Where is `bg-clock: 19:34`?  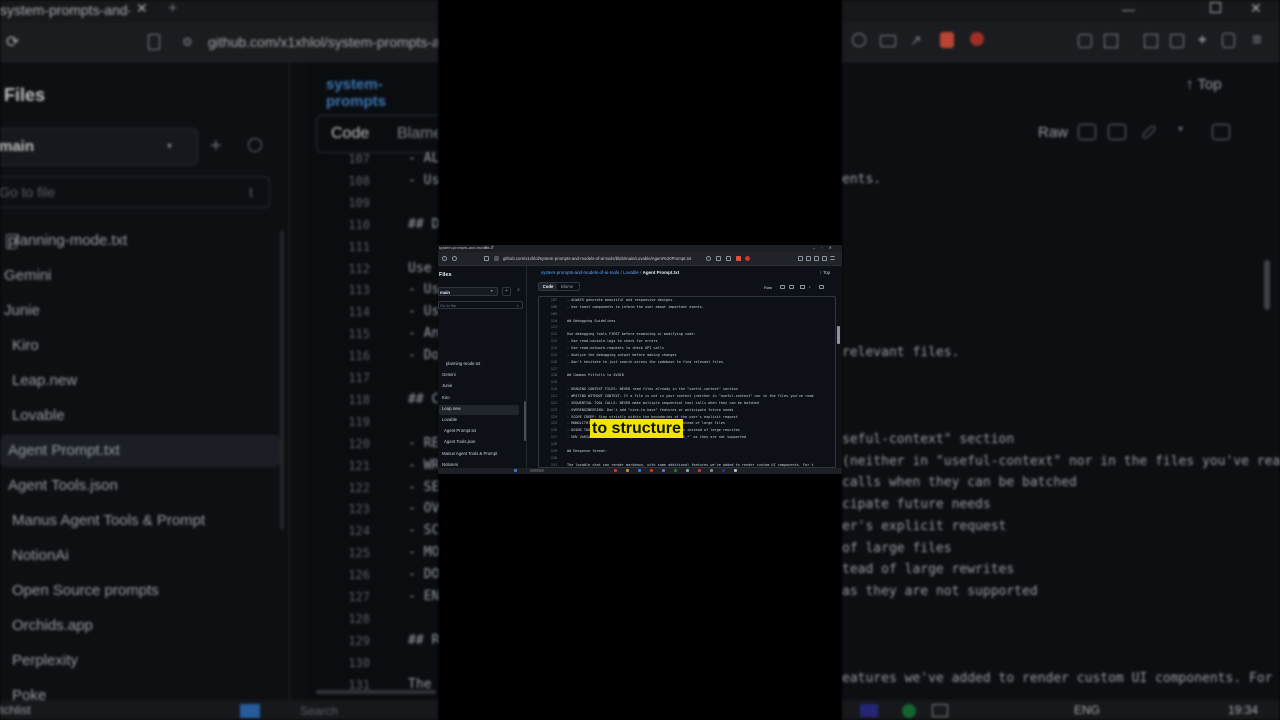
bg-clock: 19:34 is located at coordinates (1243, 710).